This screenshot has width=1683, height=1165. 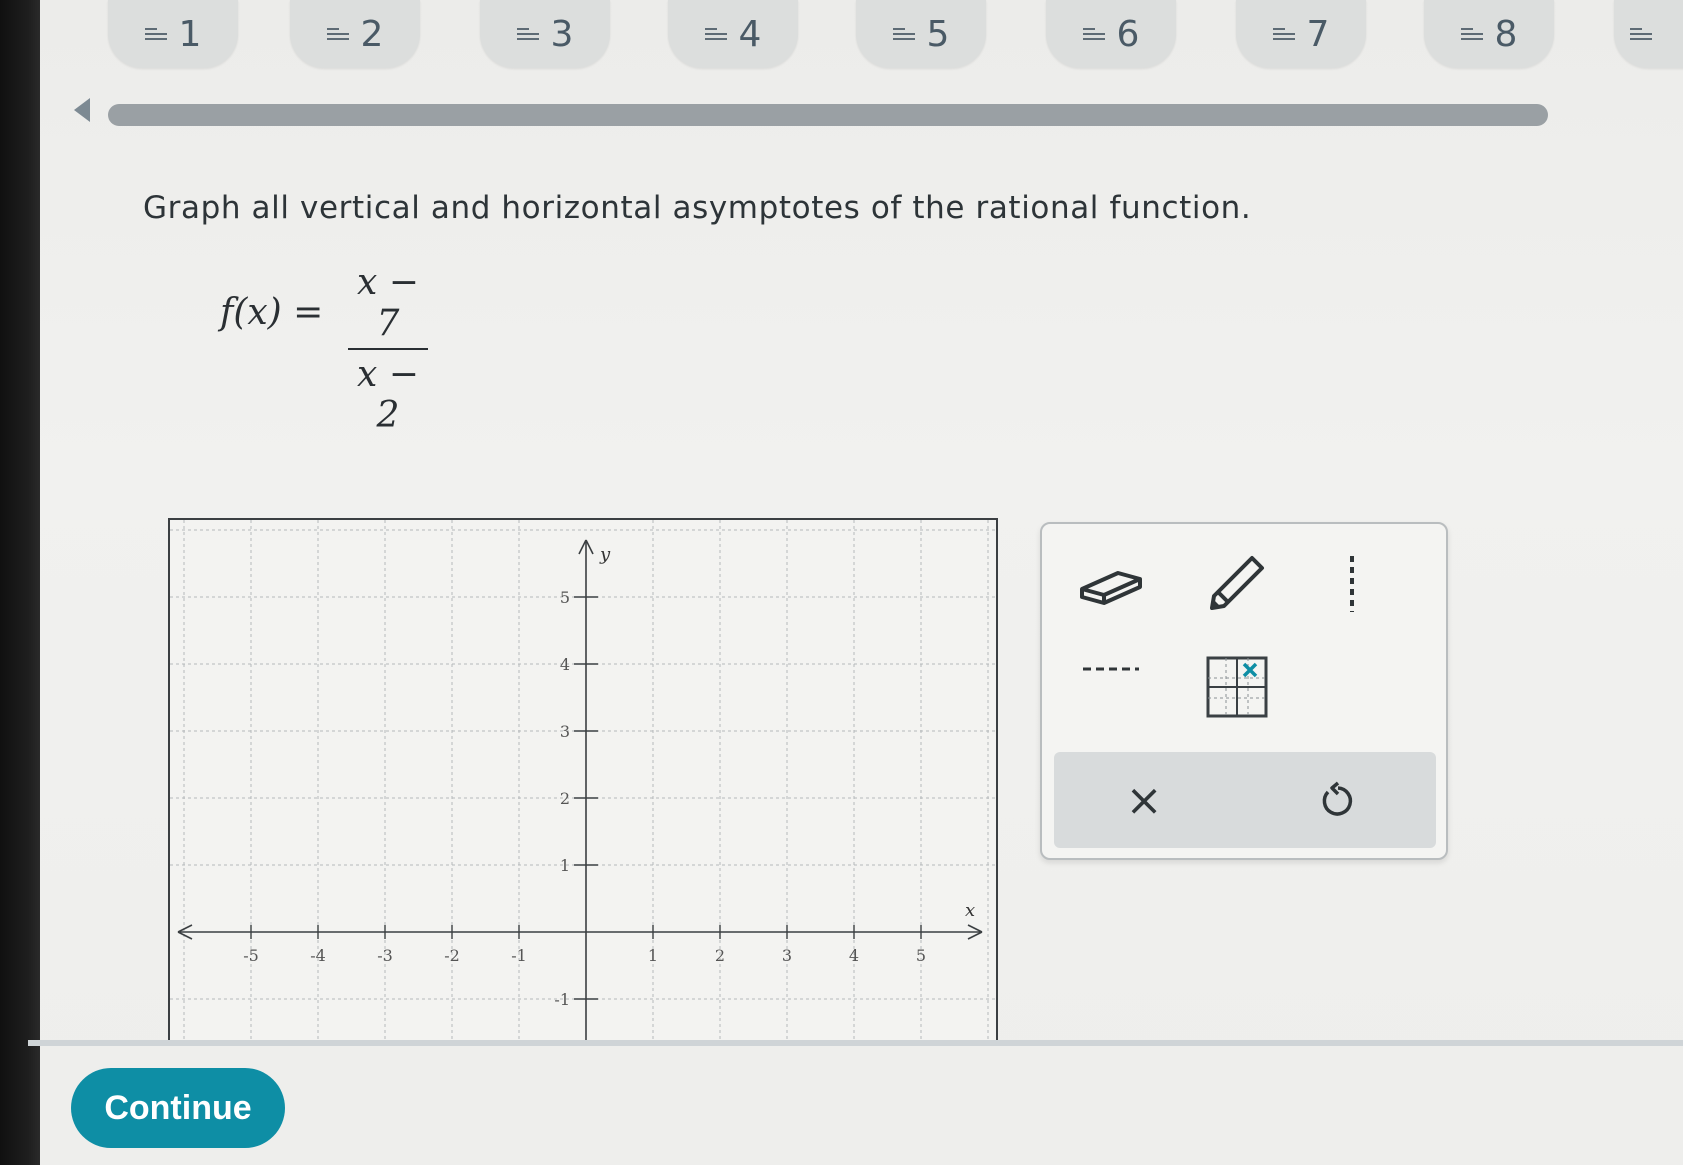 I want to click on continue-button: Continue, so click(x=178, y=1108).